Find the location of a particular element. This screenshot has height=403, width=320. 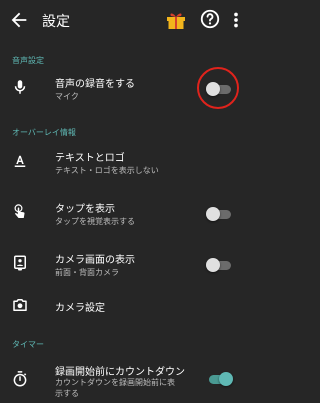

setting-subtitle: テキスト・ロゴを表示しない is located at coordinates (107, 170).